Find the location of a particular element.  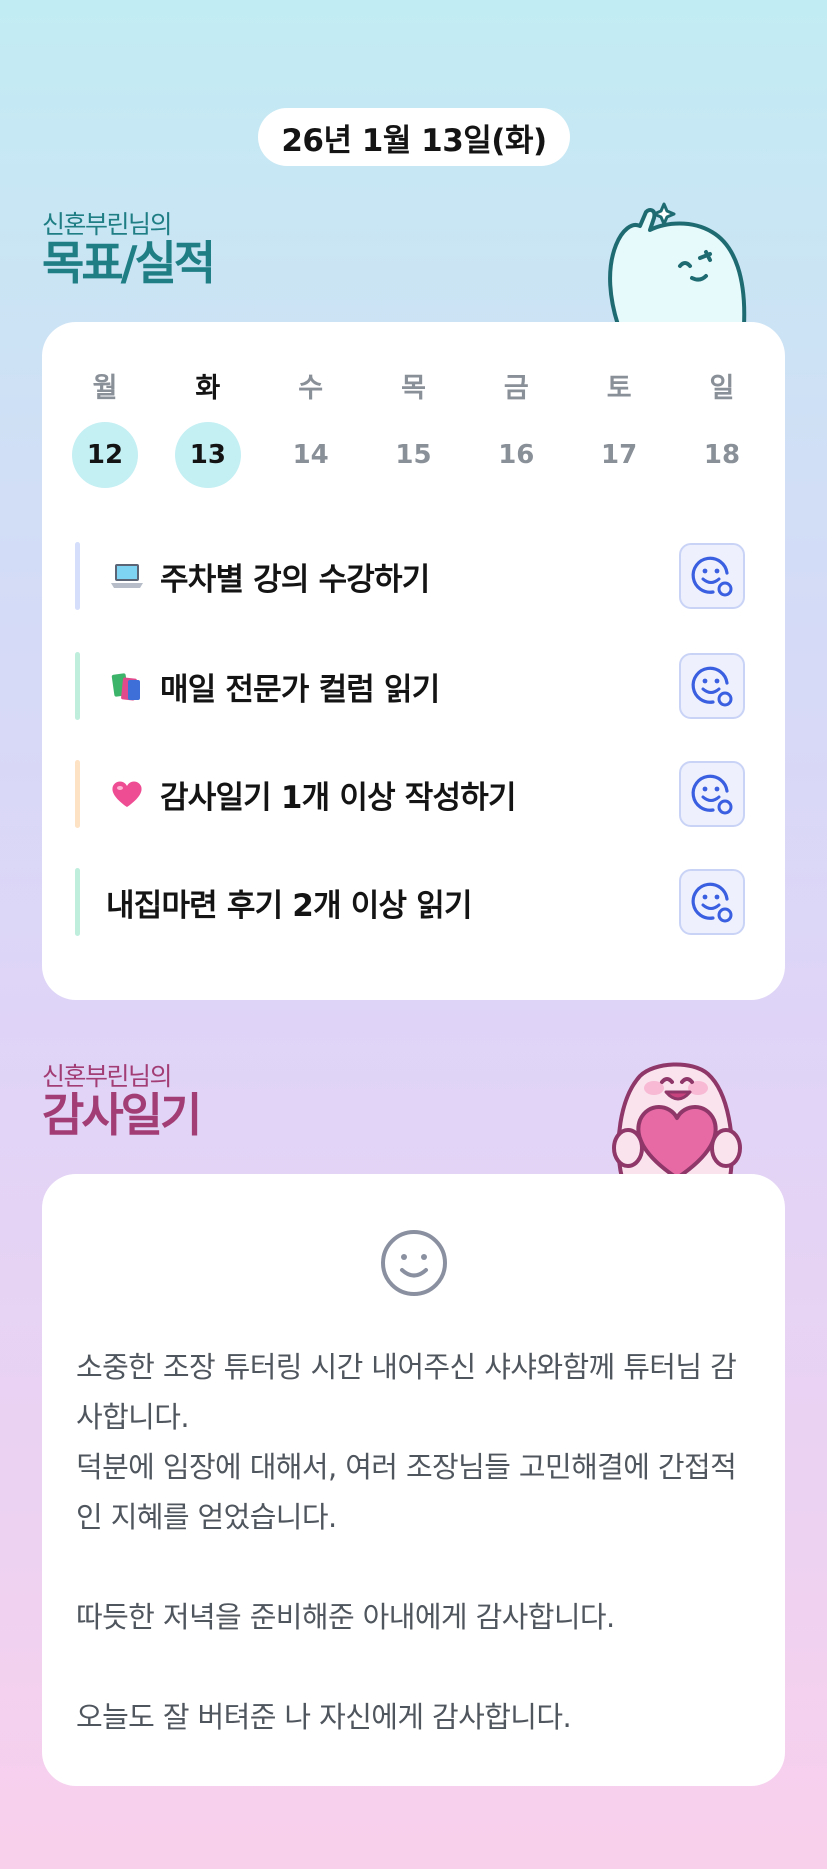

day-sun: 일 18 is located at coordinates (722, 431).